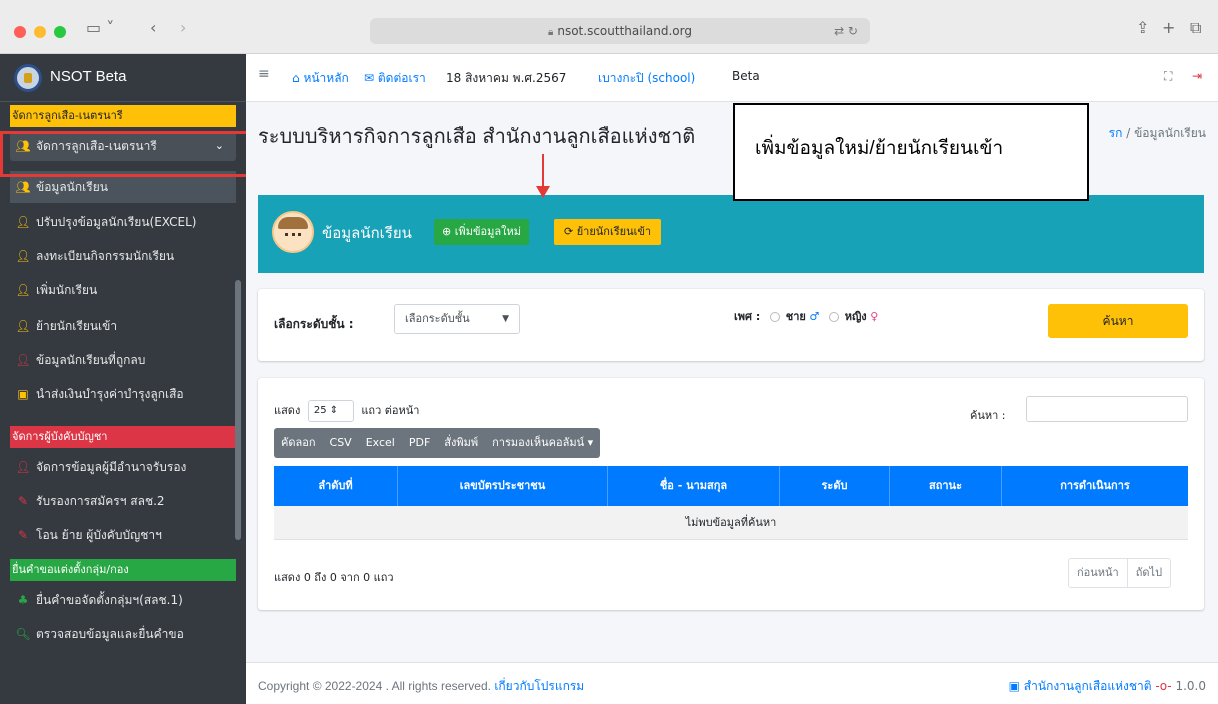  What do you see at coordinates (23, 634) in the screenshot?
I see `search-icon: 🔍︎` at bounding box center [23, 634].